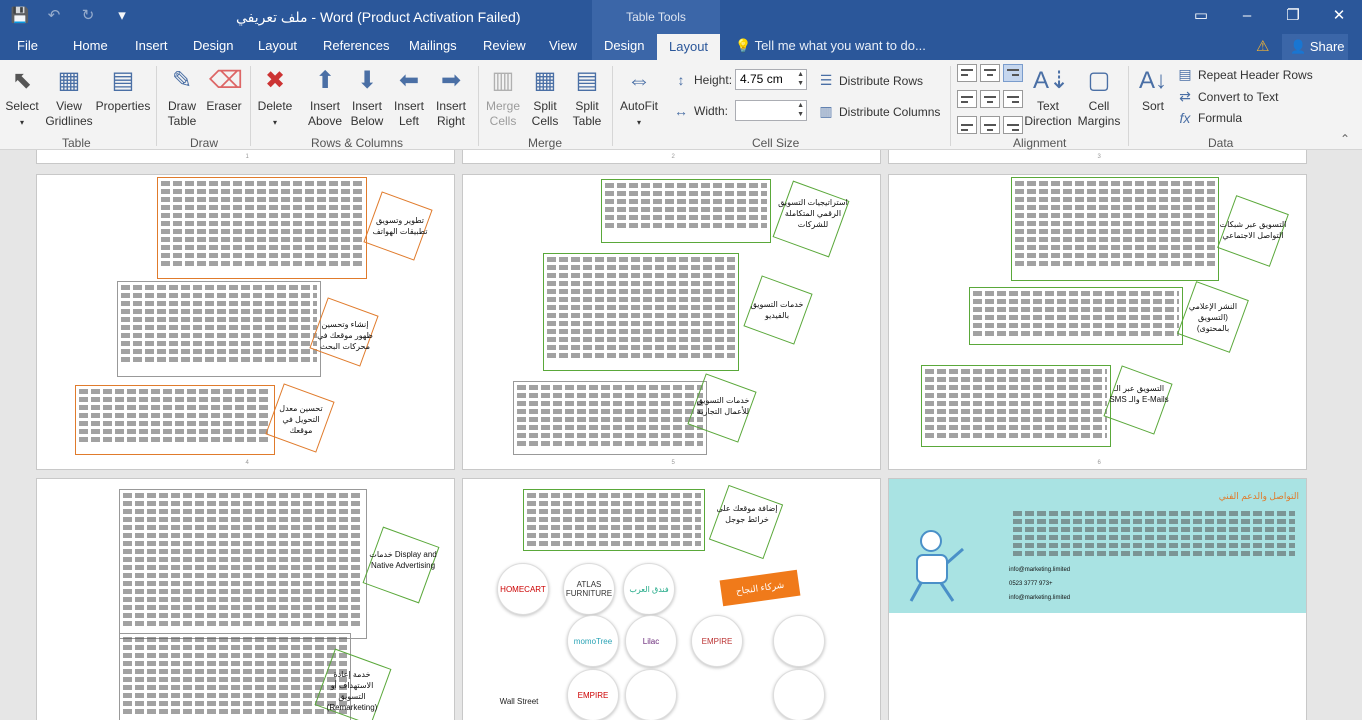 This screenshot has height=720, width=1362. What do you see at coordinates (151, 45) in the screenshot?
I see `tab-insert: Insert` at bounding box center [151, 45].